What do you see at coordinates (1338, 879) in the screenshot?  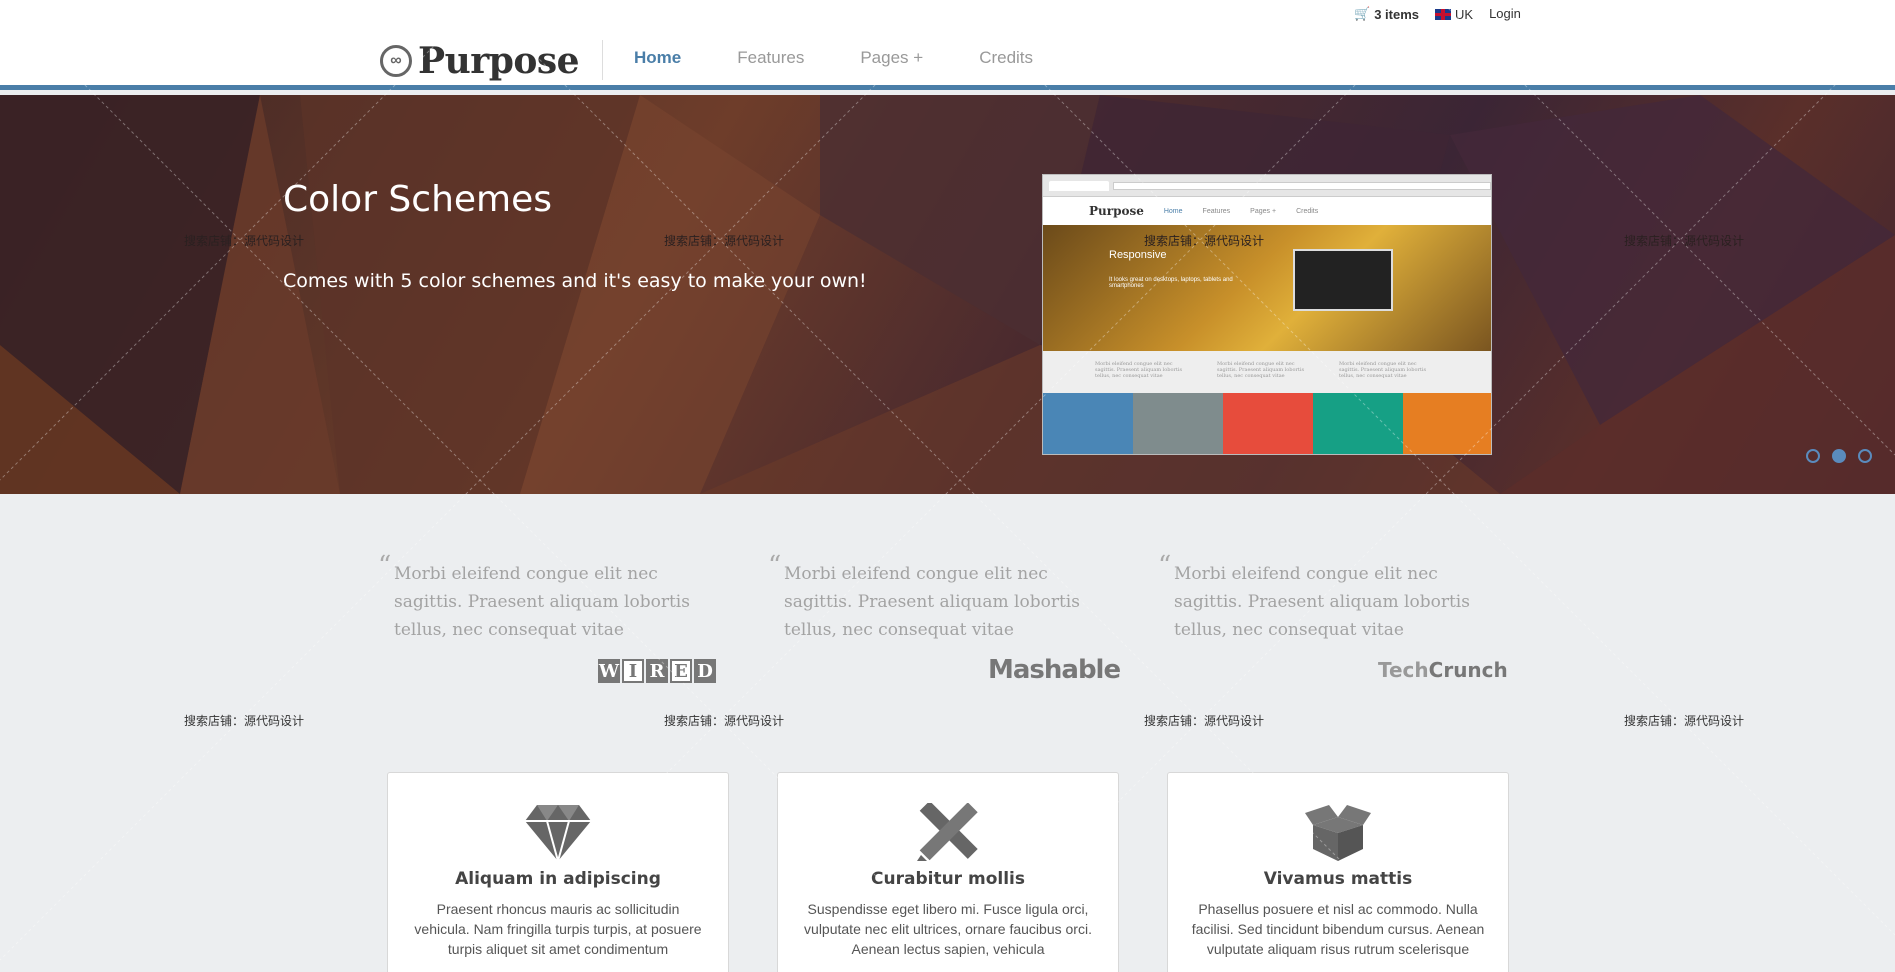 I see `feature-title: Vivamus mattis` at bounding box center [1338, 879].